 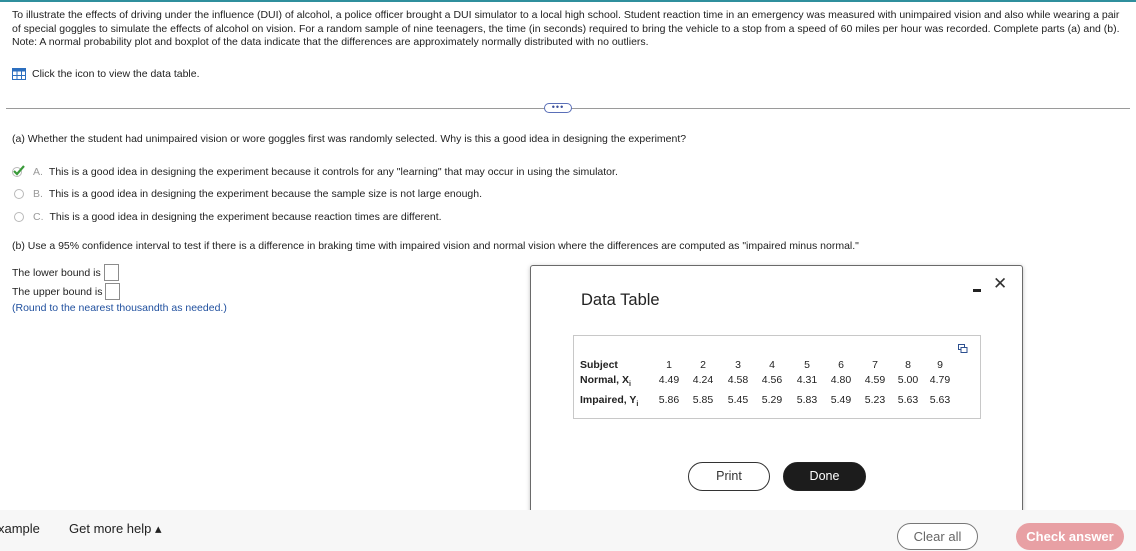 I want to click on upper-bound-row: The upper bound is, so click(x=66, y=291).